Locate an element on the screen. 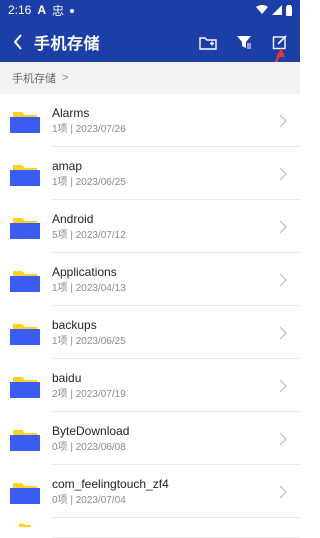  folder-name: amap is located at coordinates (67, 165).